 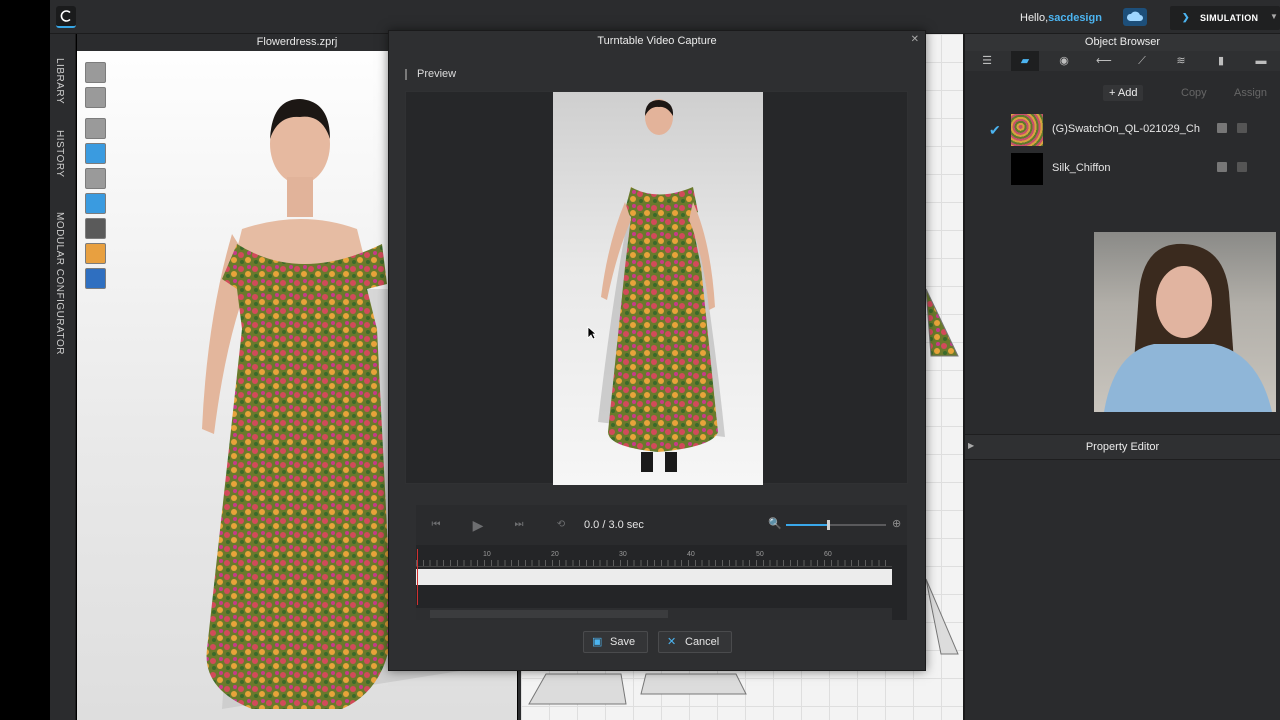 I want to click on zoom-in-icon: ⊕, so click(x=896, y=523).